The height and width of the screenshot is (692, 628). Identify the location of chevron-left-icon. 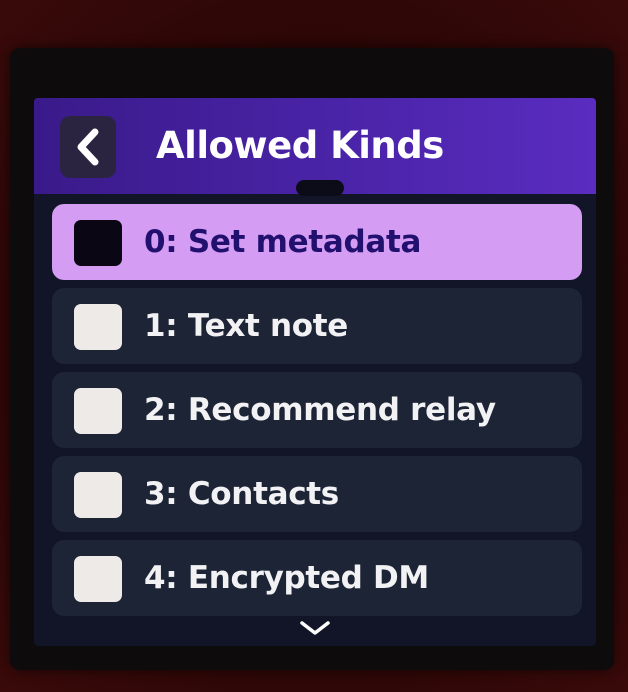
(88, 147).